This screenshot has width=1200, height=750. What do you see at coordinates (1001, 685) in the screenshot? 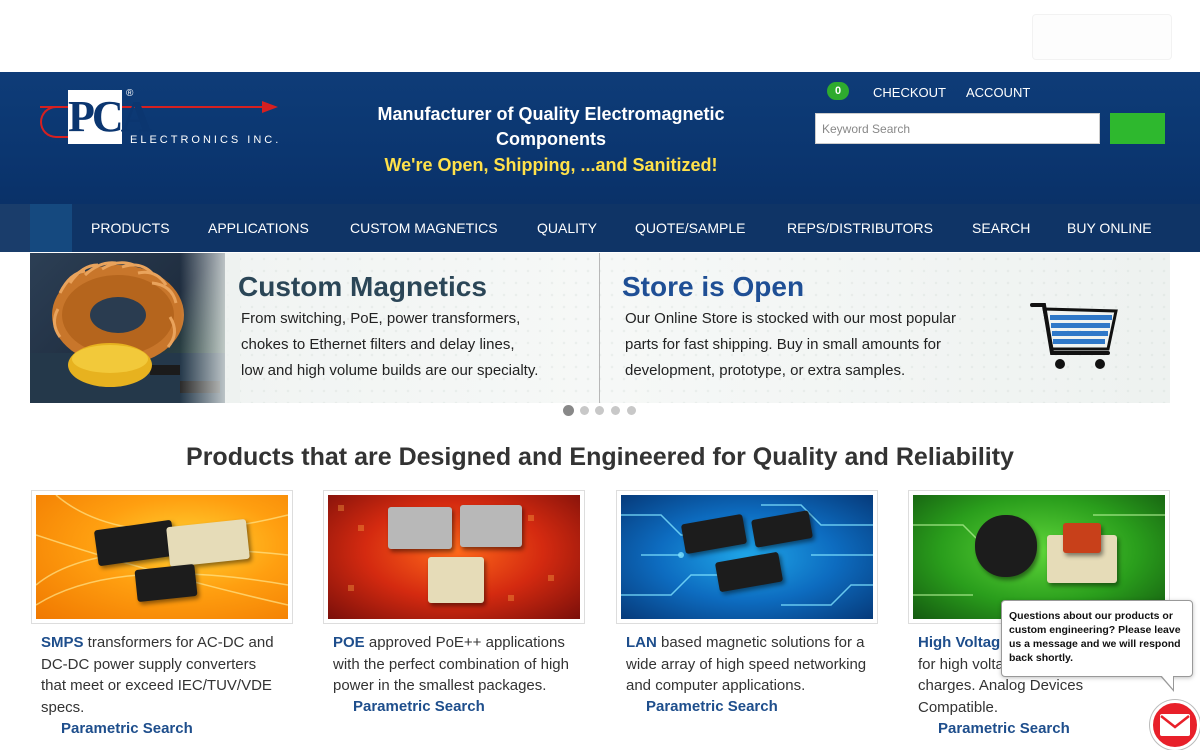
I see `high-voltage-text-line: charges. Analog Devices` at bounding box center [1001, 685].